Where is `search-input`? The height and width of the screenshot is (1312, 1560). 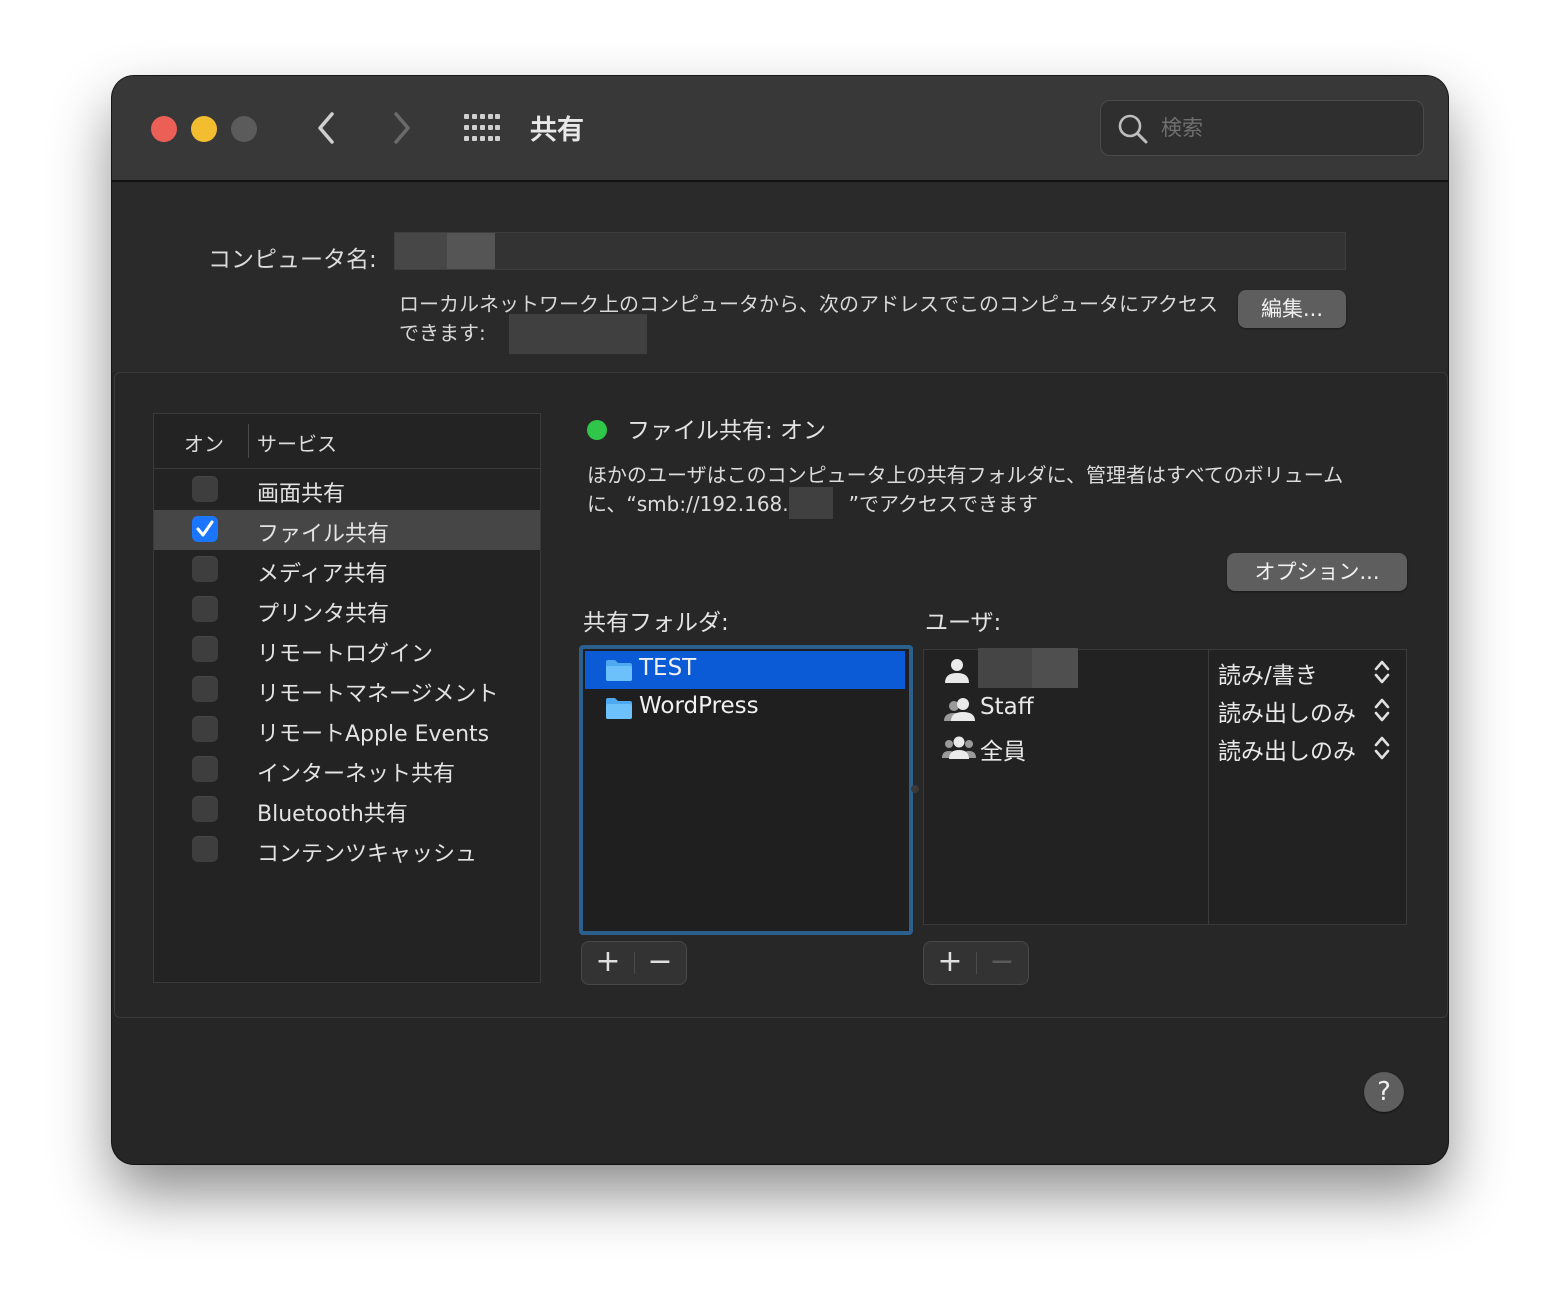 search-input is located at coordinates (1286, 128).